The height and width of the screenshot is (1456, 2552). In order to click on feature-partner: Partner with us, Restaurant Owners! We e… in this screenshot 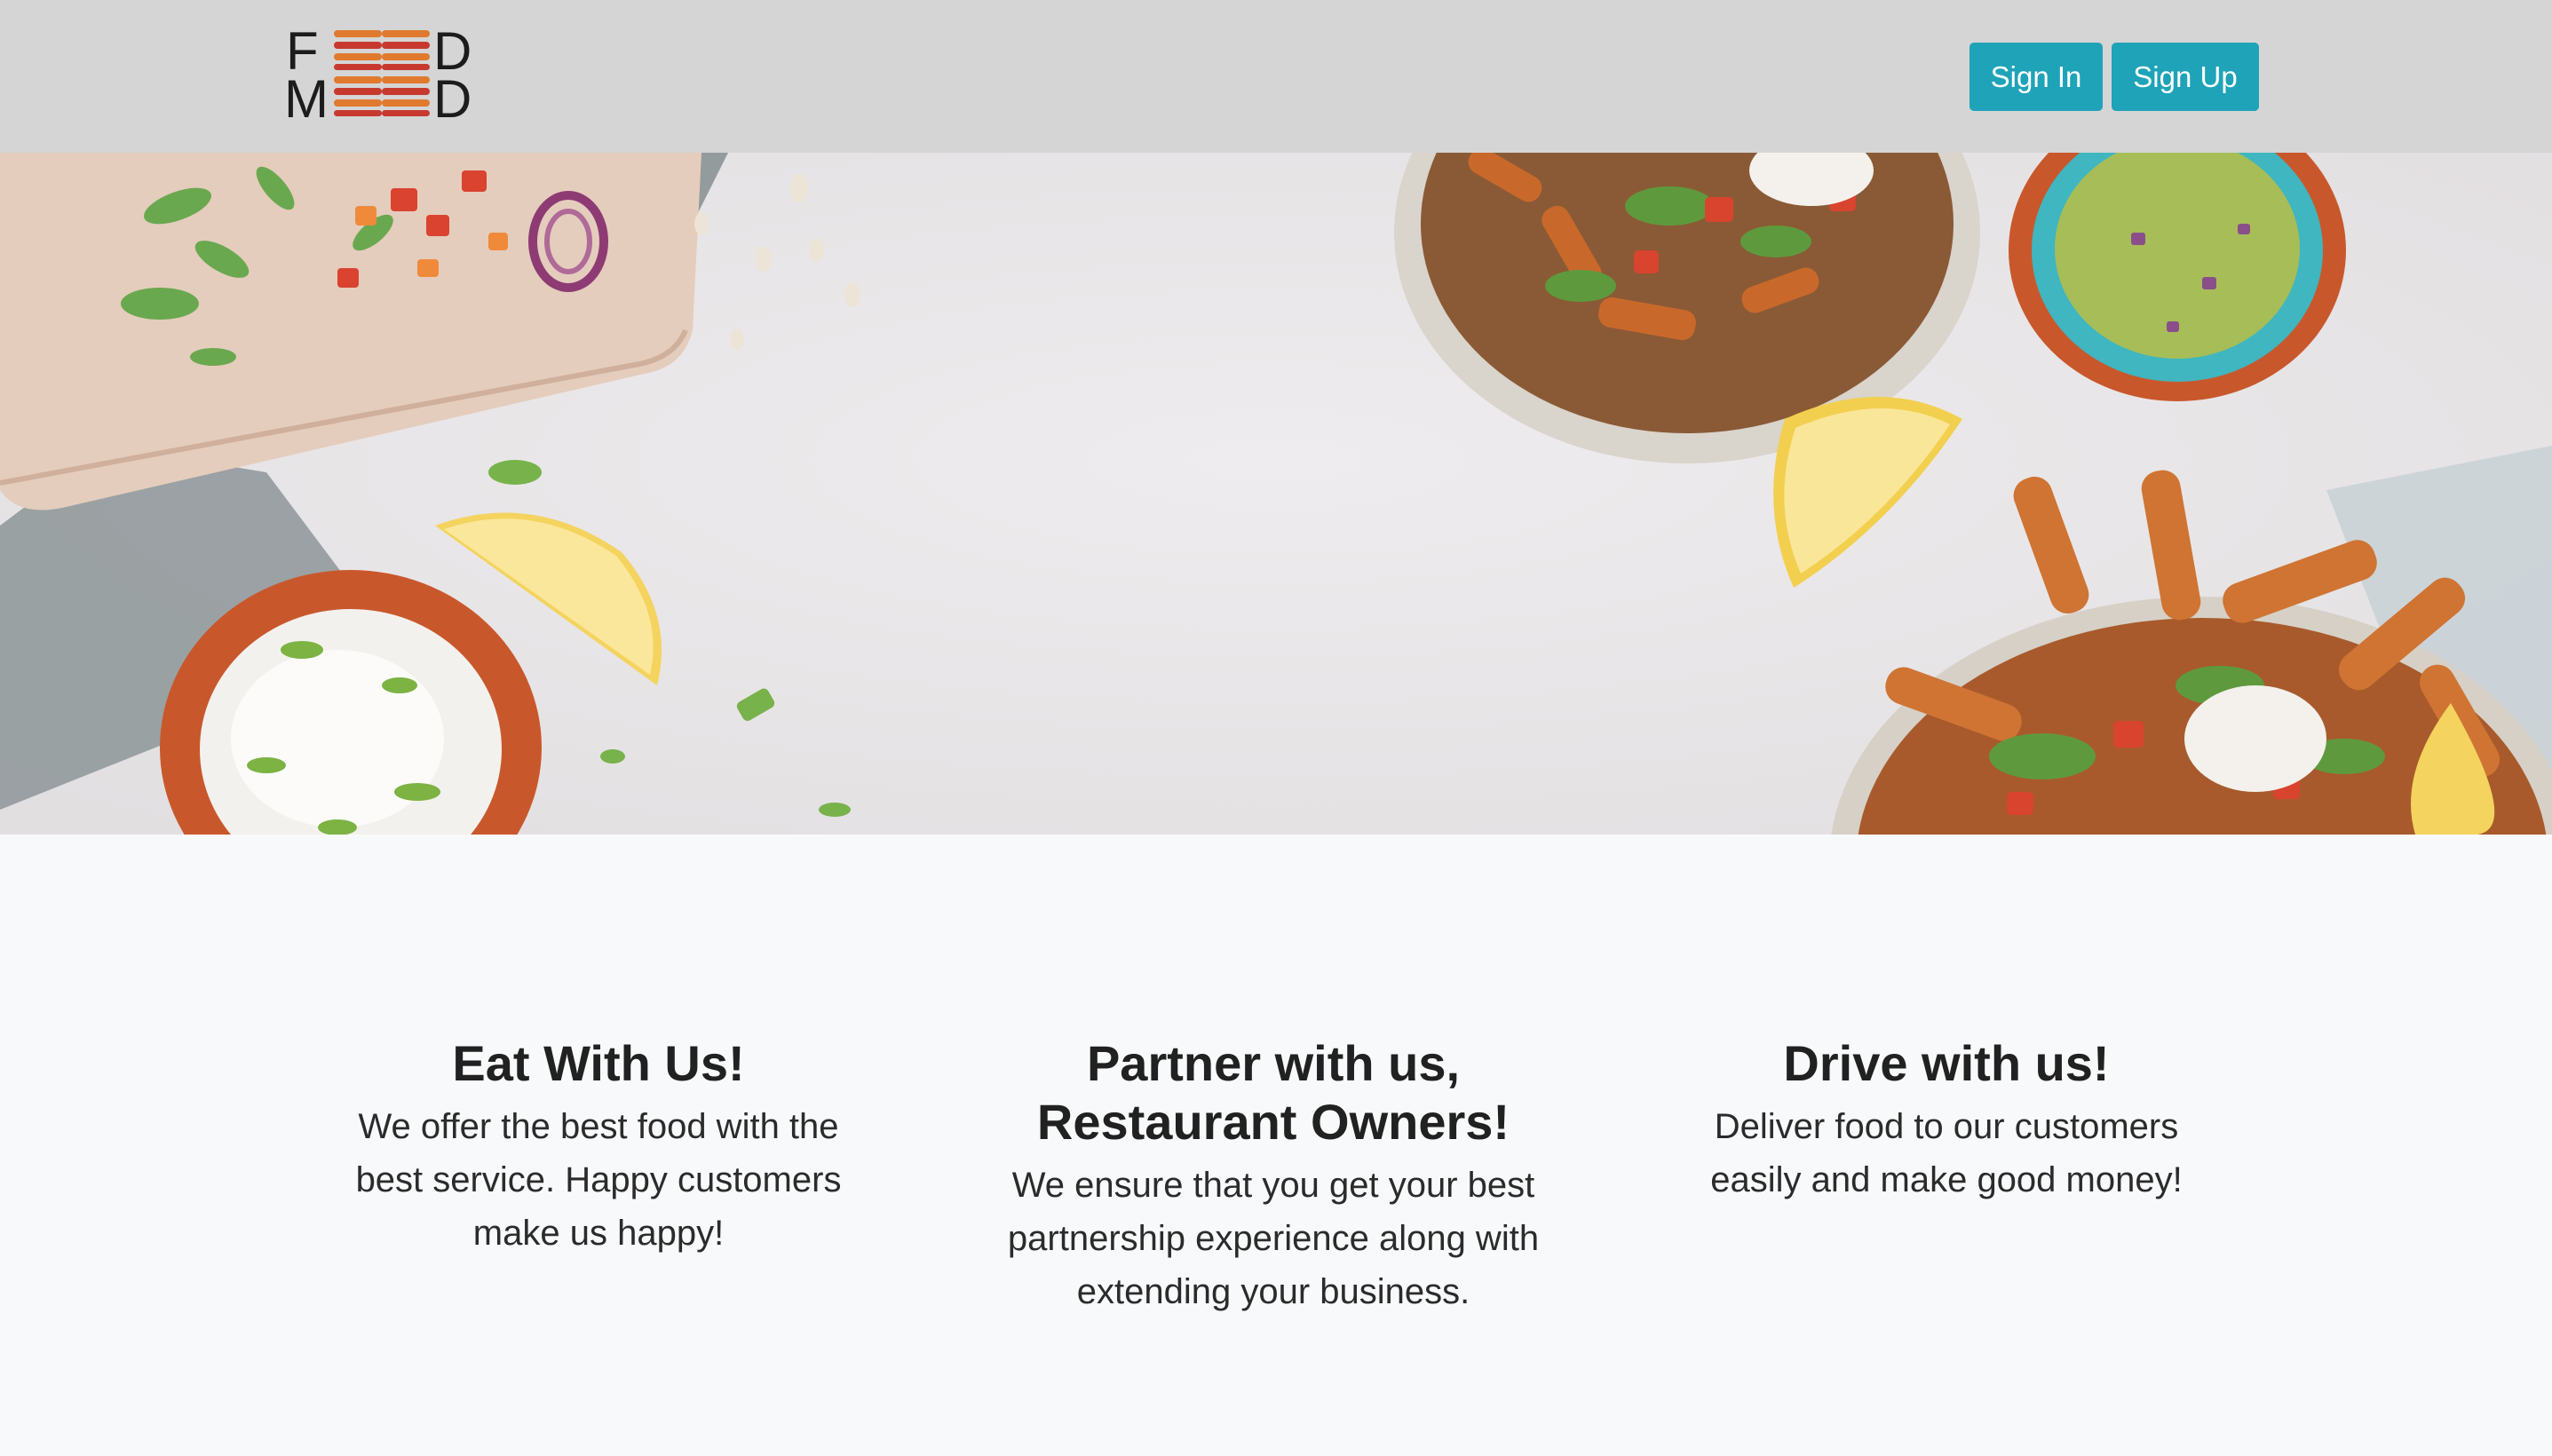, I will do `click(1273, 1176)`.